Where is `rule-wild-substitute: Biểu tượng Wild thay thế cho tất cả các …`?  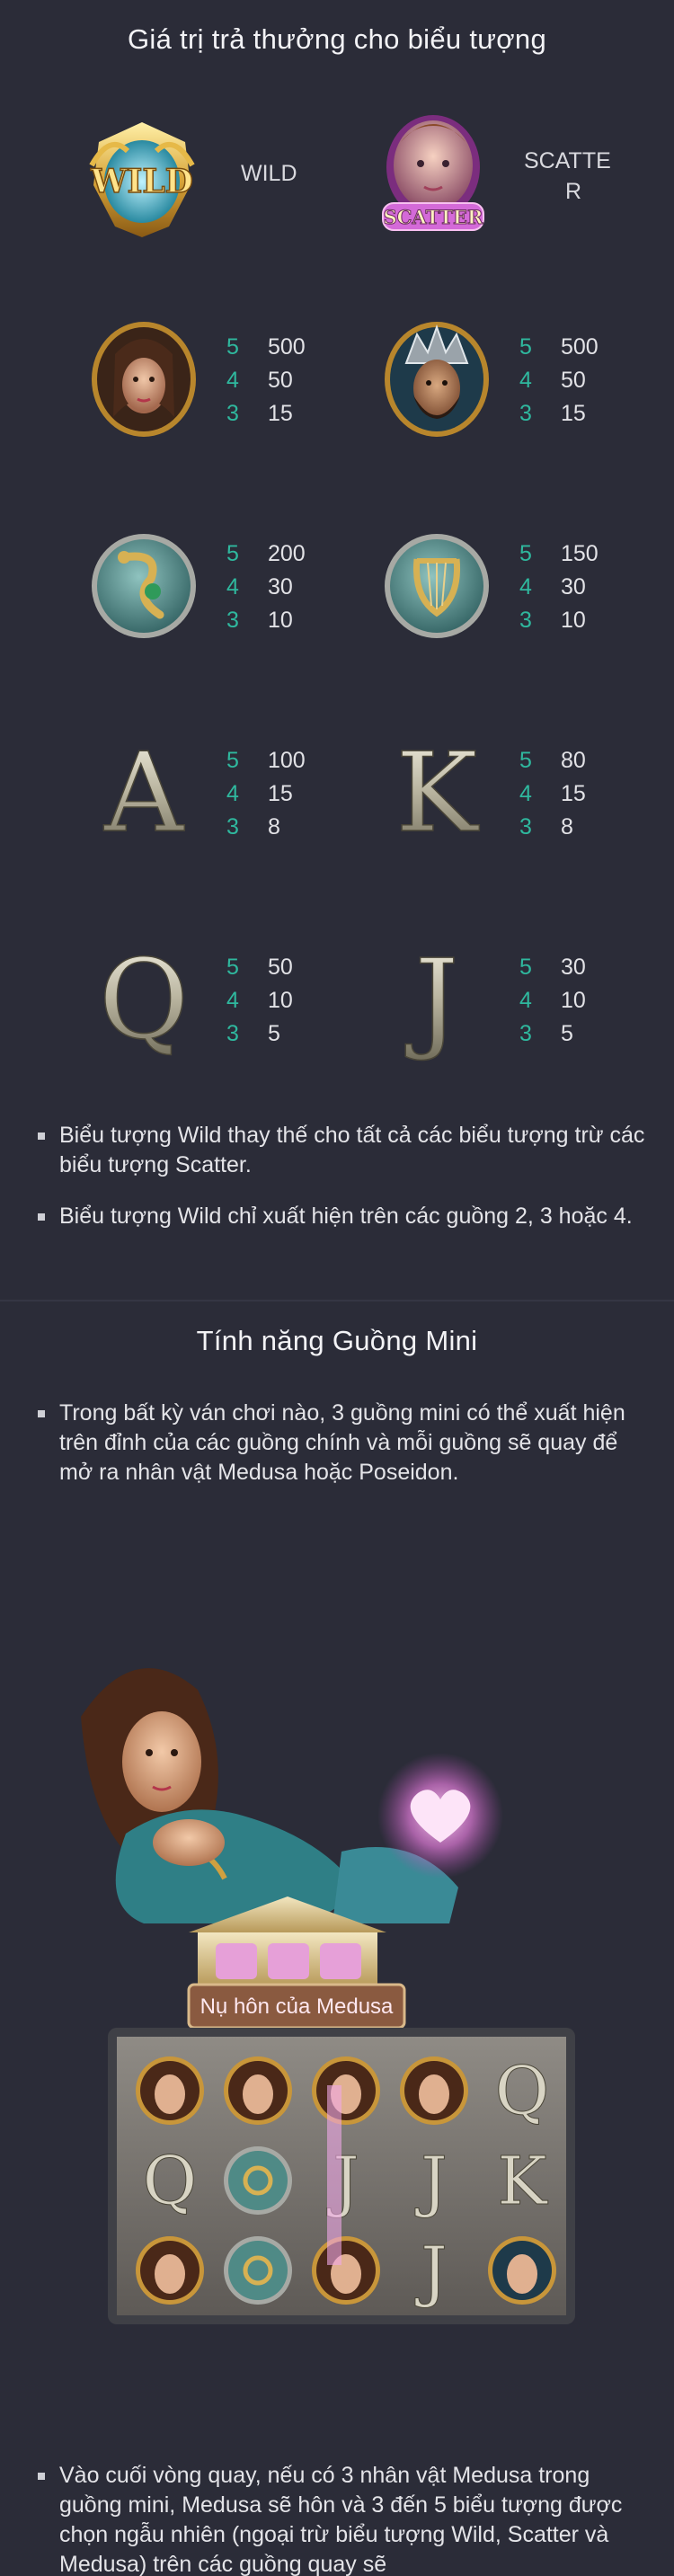 rule-wild-substitute: Biểu tượng Wild thay thế cho tất cả các … is located at coordinates (341, 1150).